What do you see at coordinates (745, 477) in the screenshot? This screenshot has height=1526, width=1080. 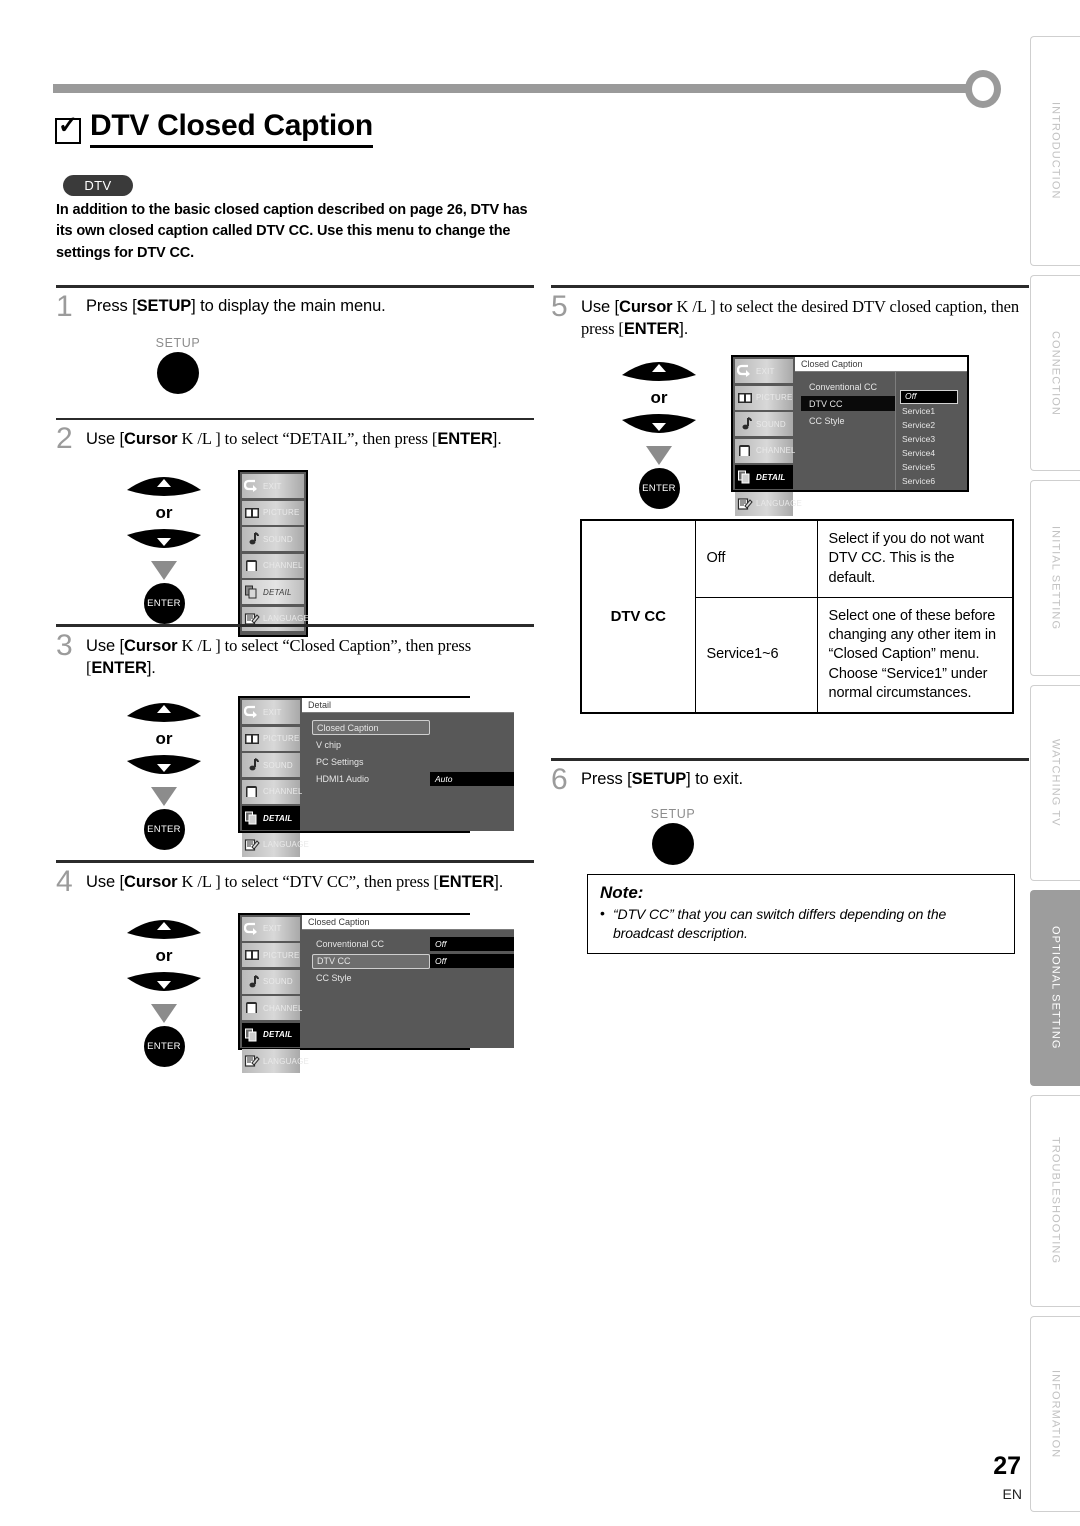 I see `detail-icon` at bounding box center [745, 477].